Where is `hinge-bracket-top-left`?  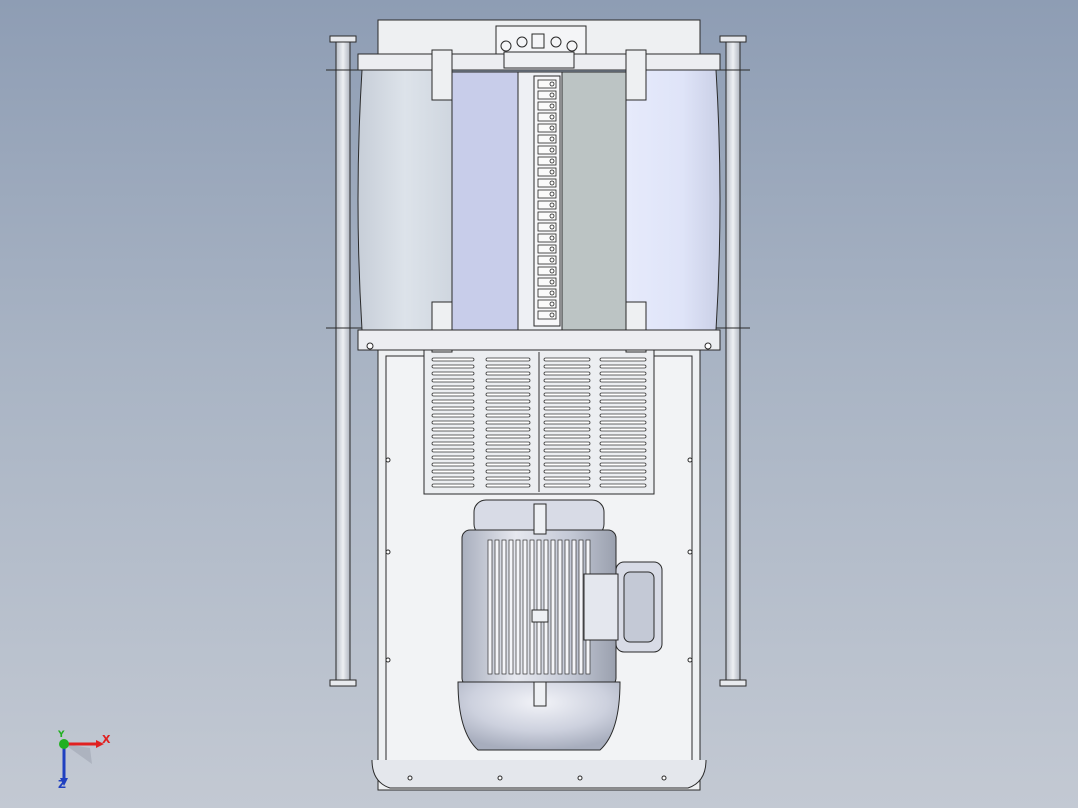
hinge-bracket-top-left is located at coordinates (442, 75).